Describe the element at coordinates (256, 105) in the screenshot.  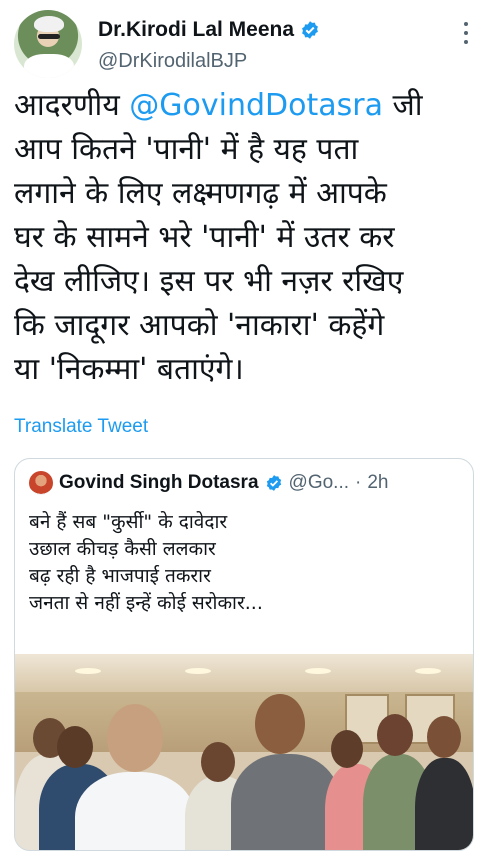
I see `mention-link: @GovindDotasra` at that location.